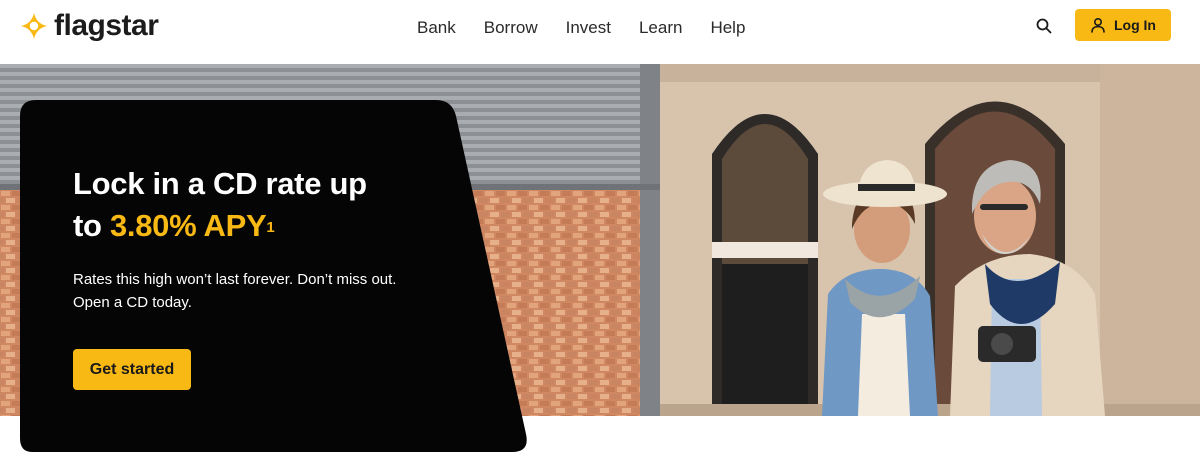 The width and height of the screenshot is (1200, 472). Describe the element at coordinates (588, 28) in the screenshot. I see `nav-item-invest: Invest` at that location.